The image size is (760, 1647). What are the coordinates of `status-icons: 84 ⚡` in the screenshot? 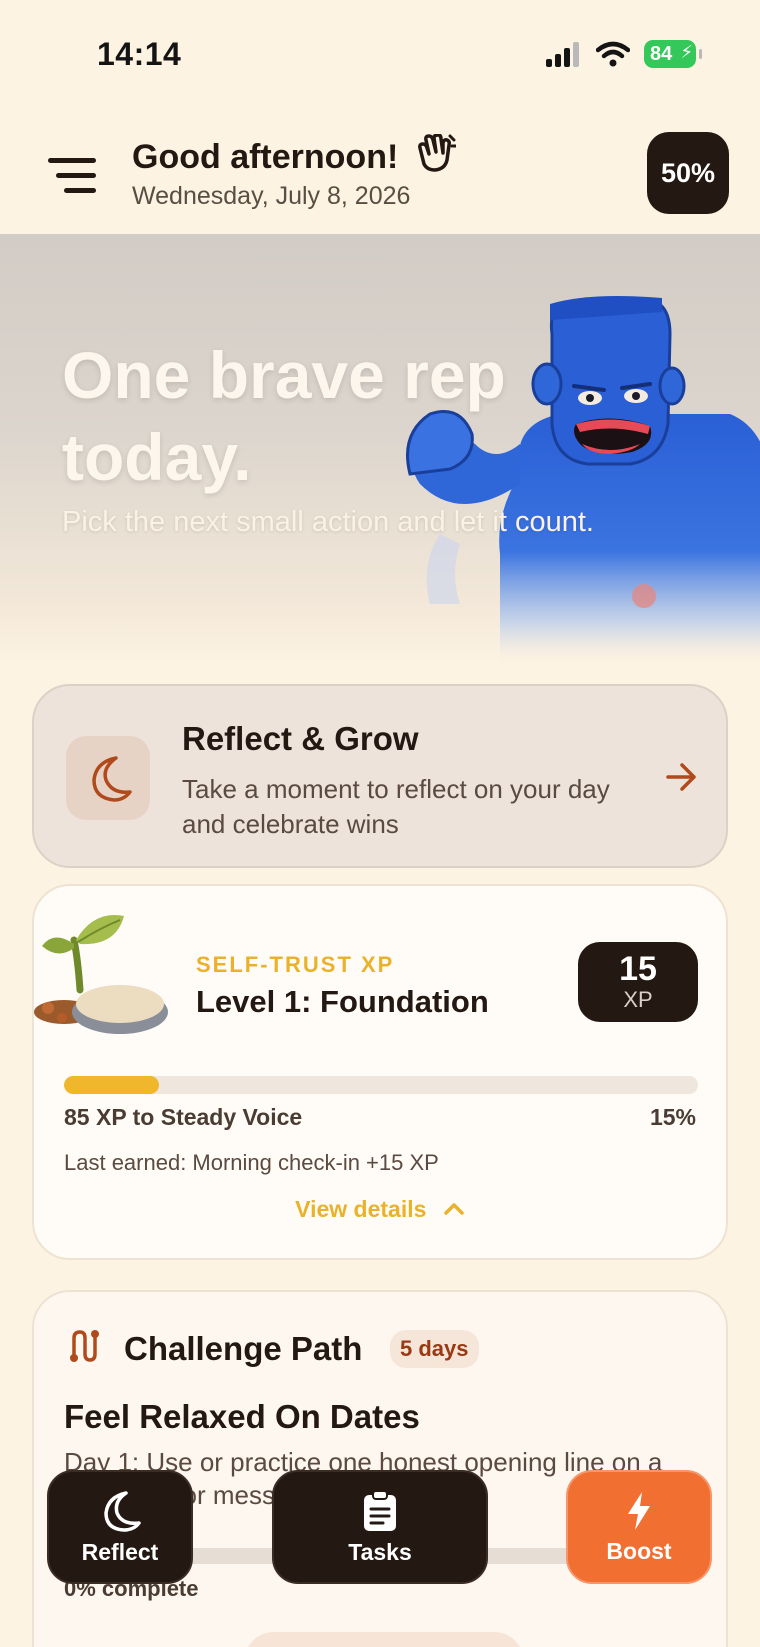 It's located at (624, 54).